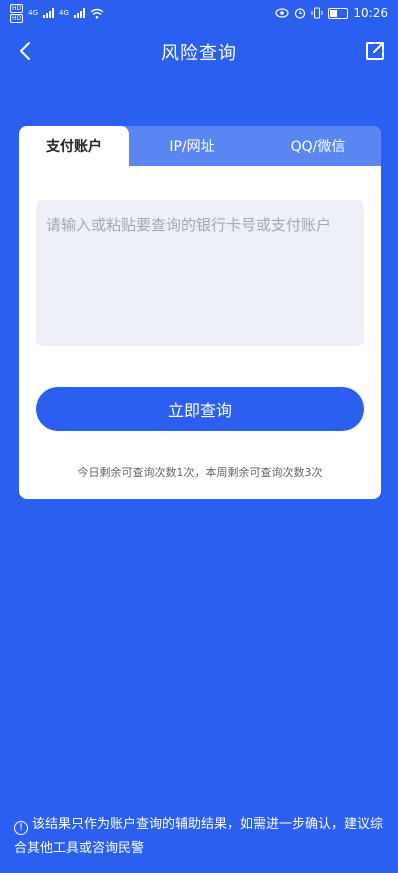  I want to click on hd-badges: HD HD, so click(17, 13).